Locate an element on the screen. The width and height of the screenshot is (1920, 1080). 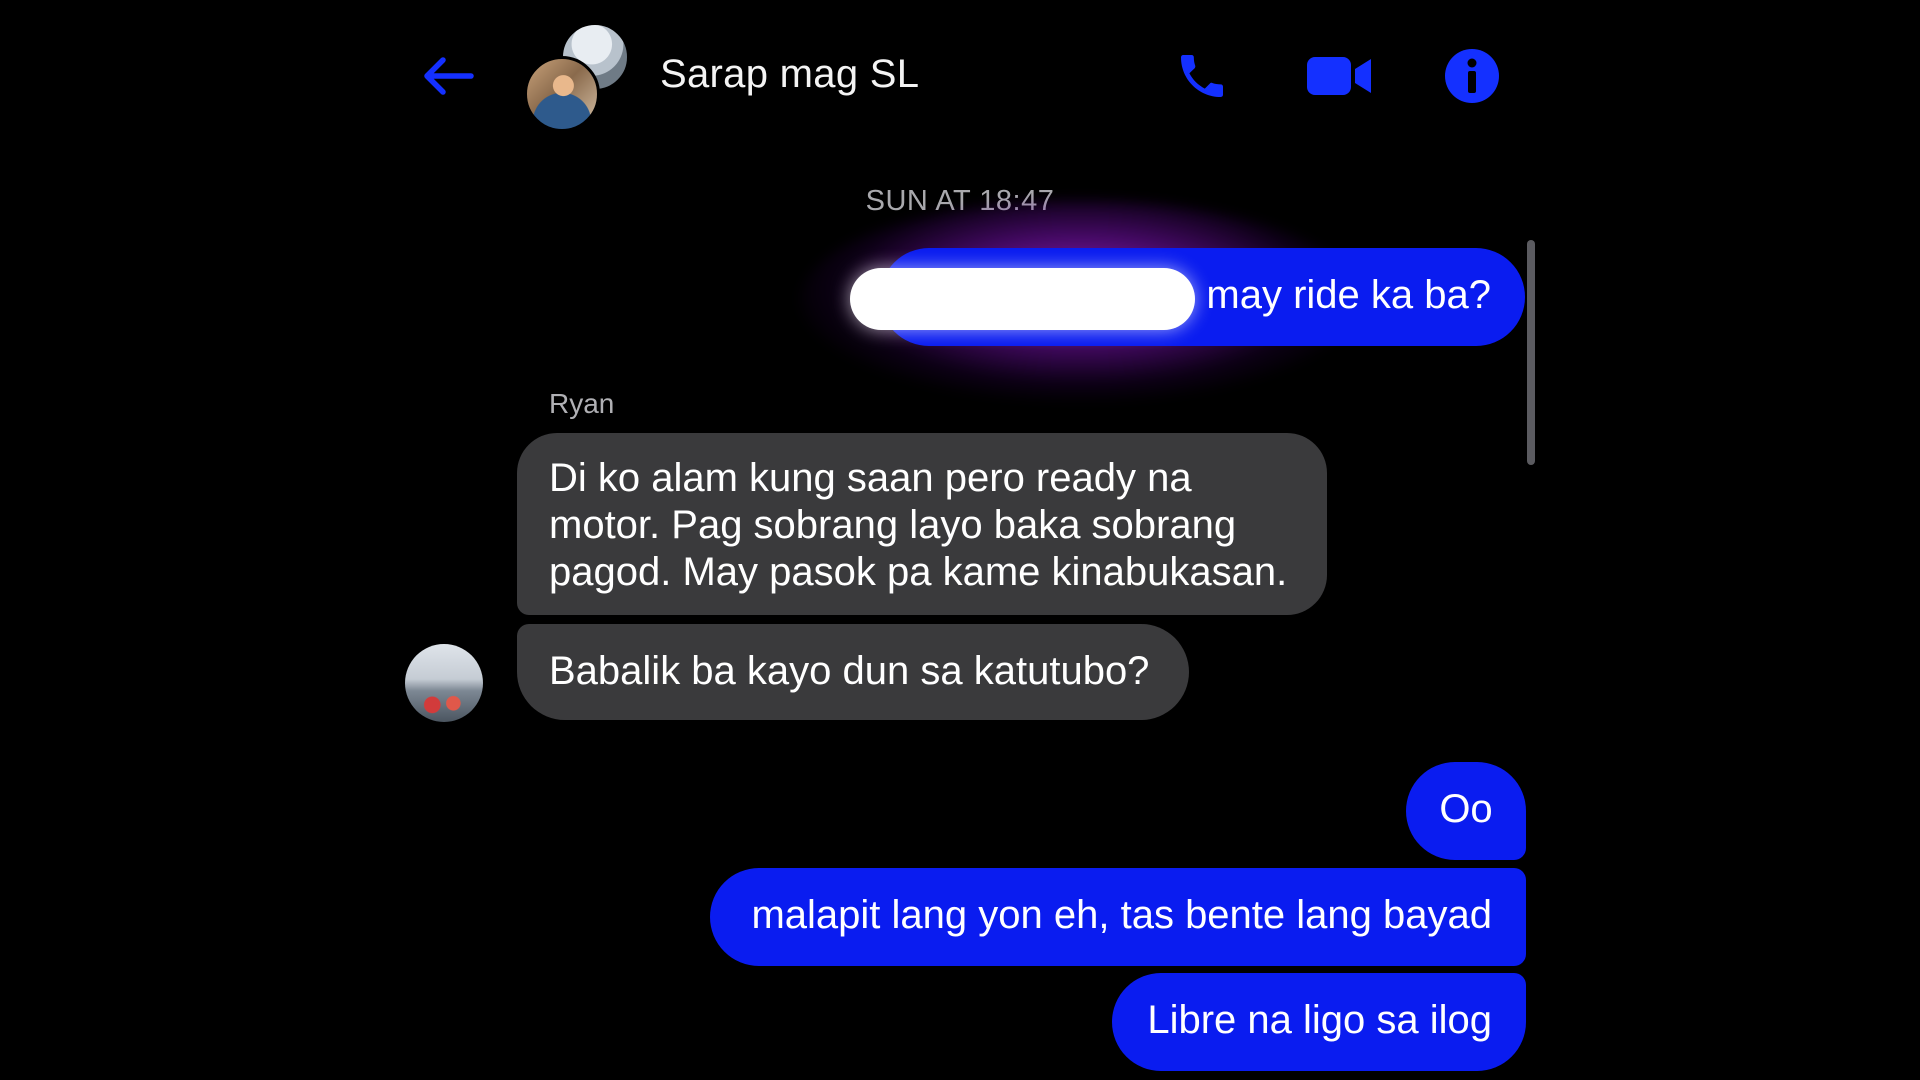
message-bubble-outgoing: Libre na ligo sa ilog is located at coordinates (1319, 1022).